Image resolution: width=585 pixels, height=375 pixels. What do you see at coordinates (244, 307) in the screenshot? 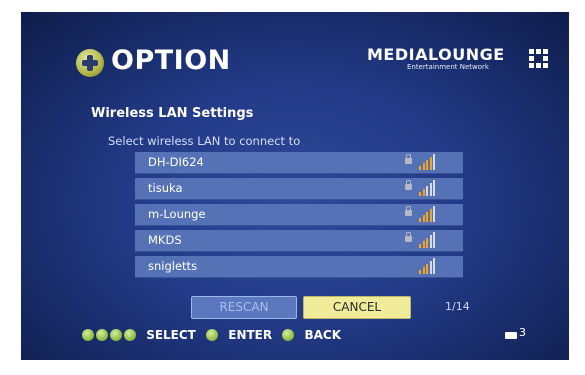
I see `rescan-button: RESCAN` at bounding box center [244, 307].